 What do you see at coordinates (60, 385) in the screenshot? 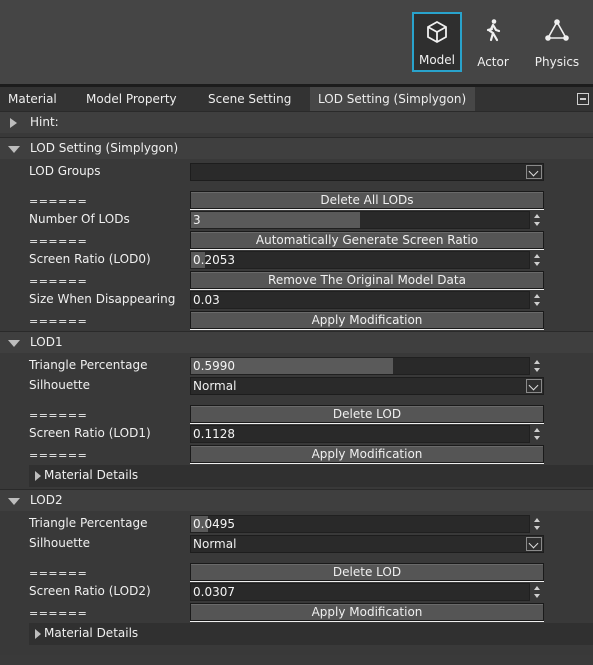
I see `lod1-silhouette-label: Silhouette` at bounding box center [60, 385].